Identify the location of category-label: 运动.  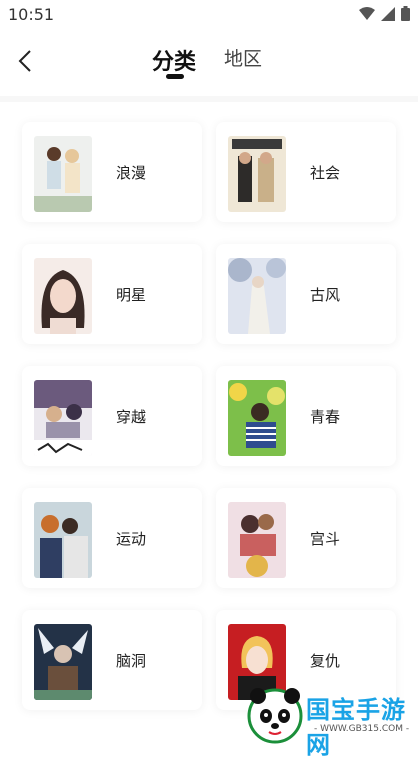
(131, 539).